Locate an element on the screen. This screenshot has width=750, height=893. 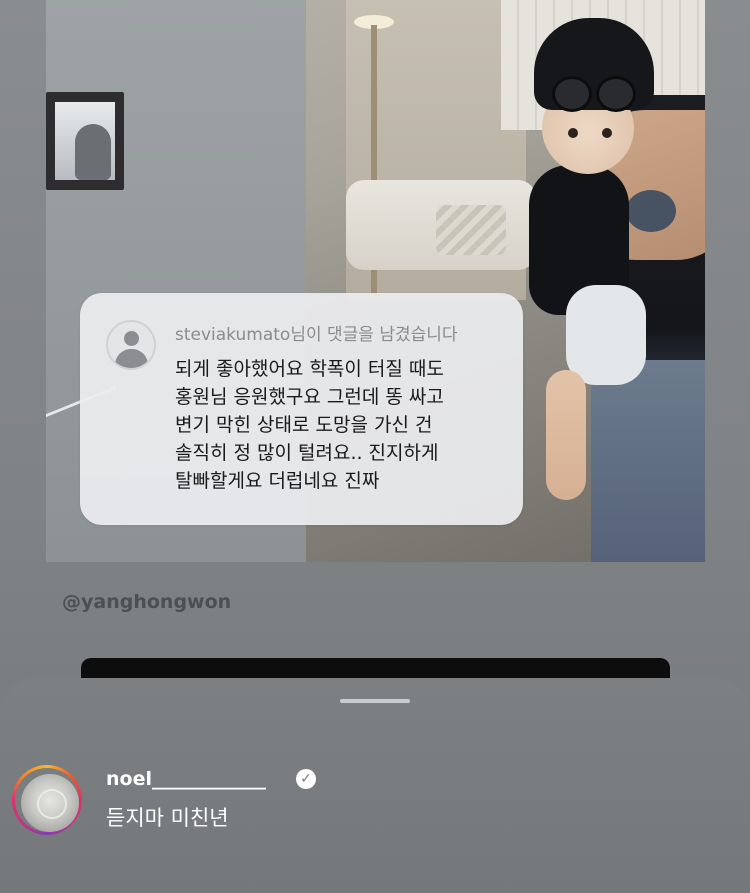
verified-badge-icon: ✓ is located at coordinates (306, 779).